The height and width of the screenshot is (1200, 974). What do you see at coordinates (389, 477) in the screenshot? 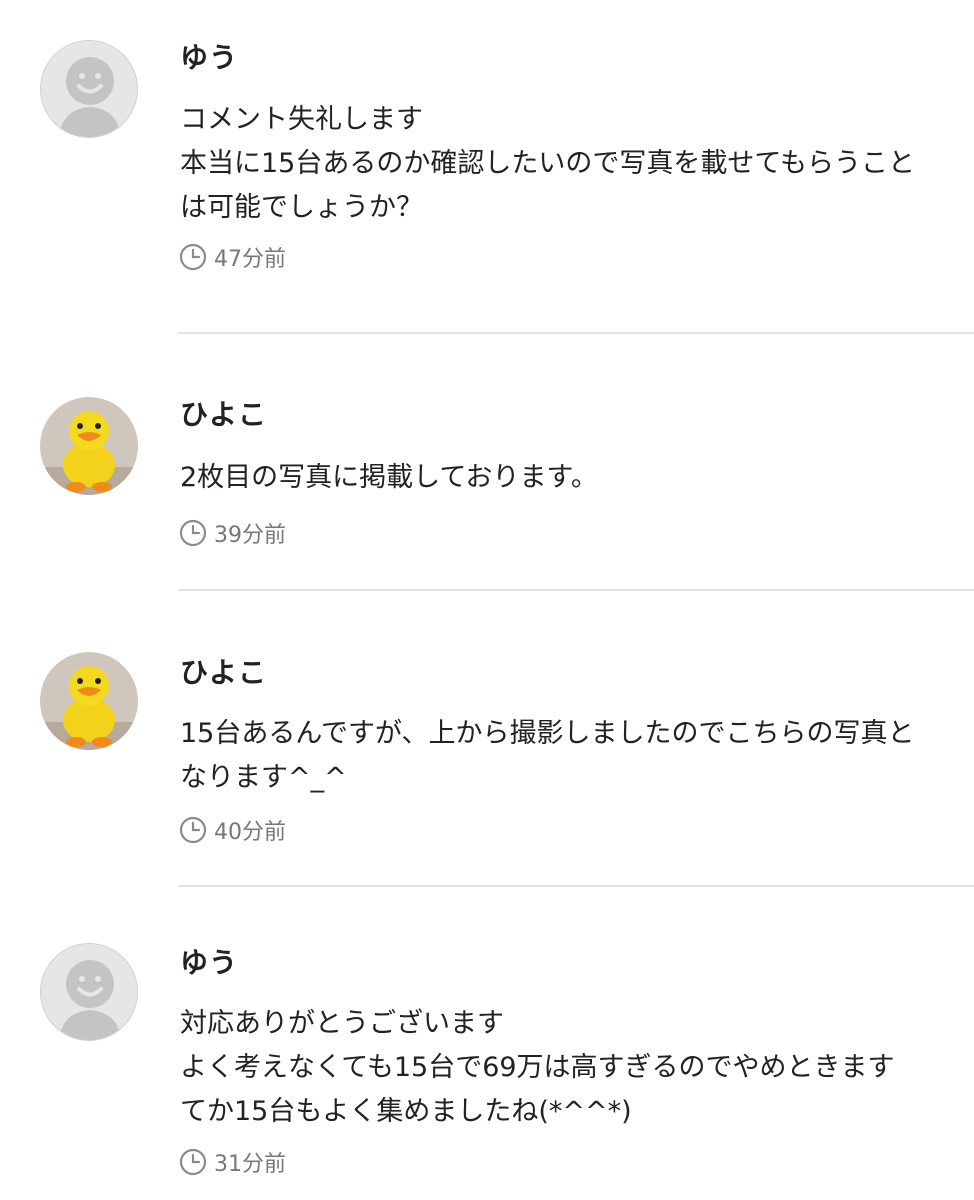
I see `comment-text: 2枚目の写真に掲載しております。` at bounding box center [389, 477].